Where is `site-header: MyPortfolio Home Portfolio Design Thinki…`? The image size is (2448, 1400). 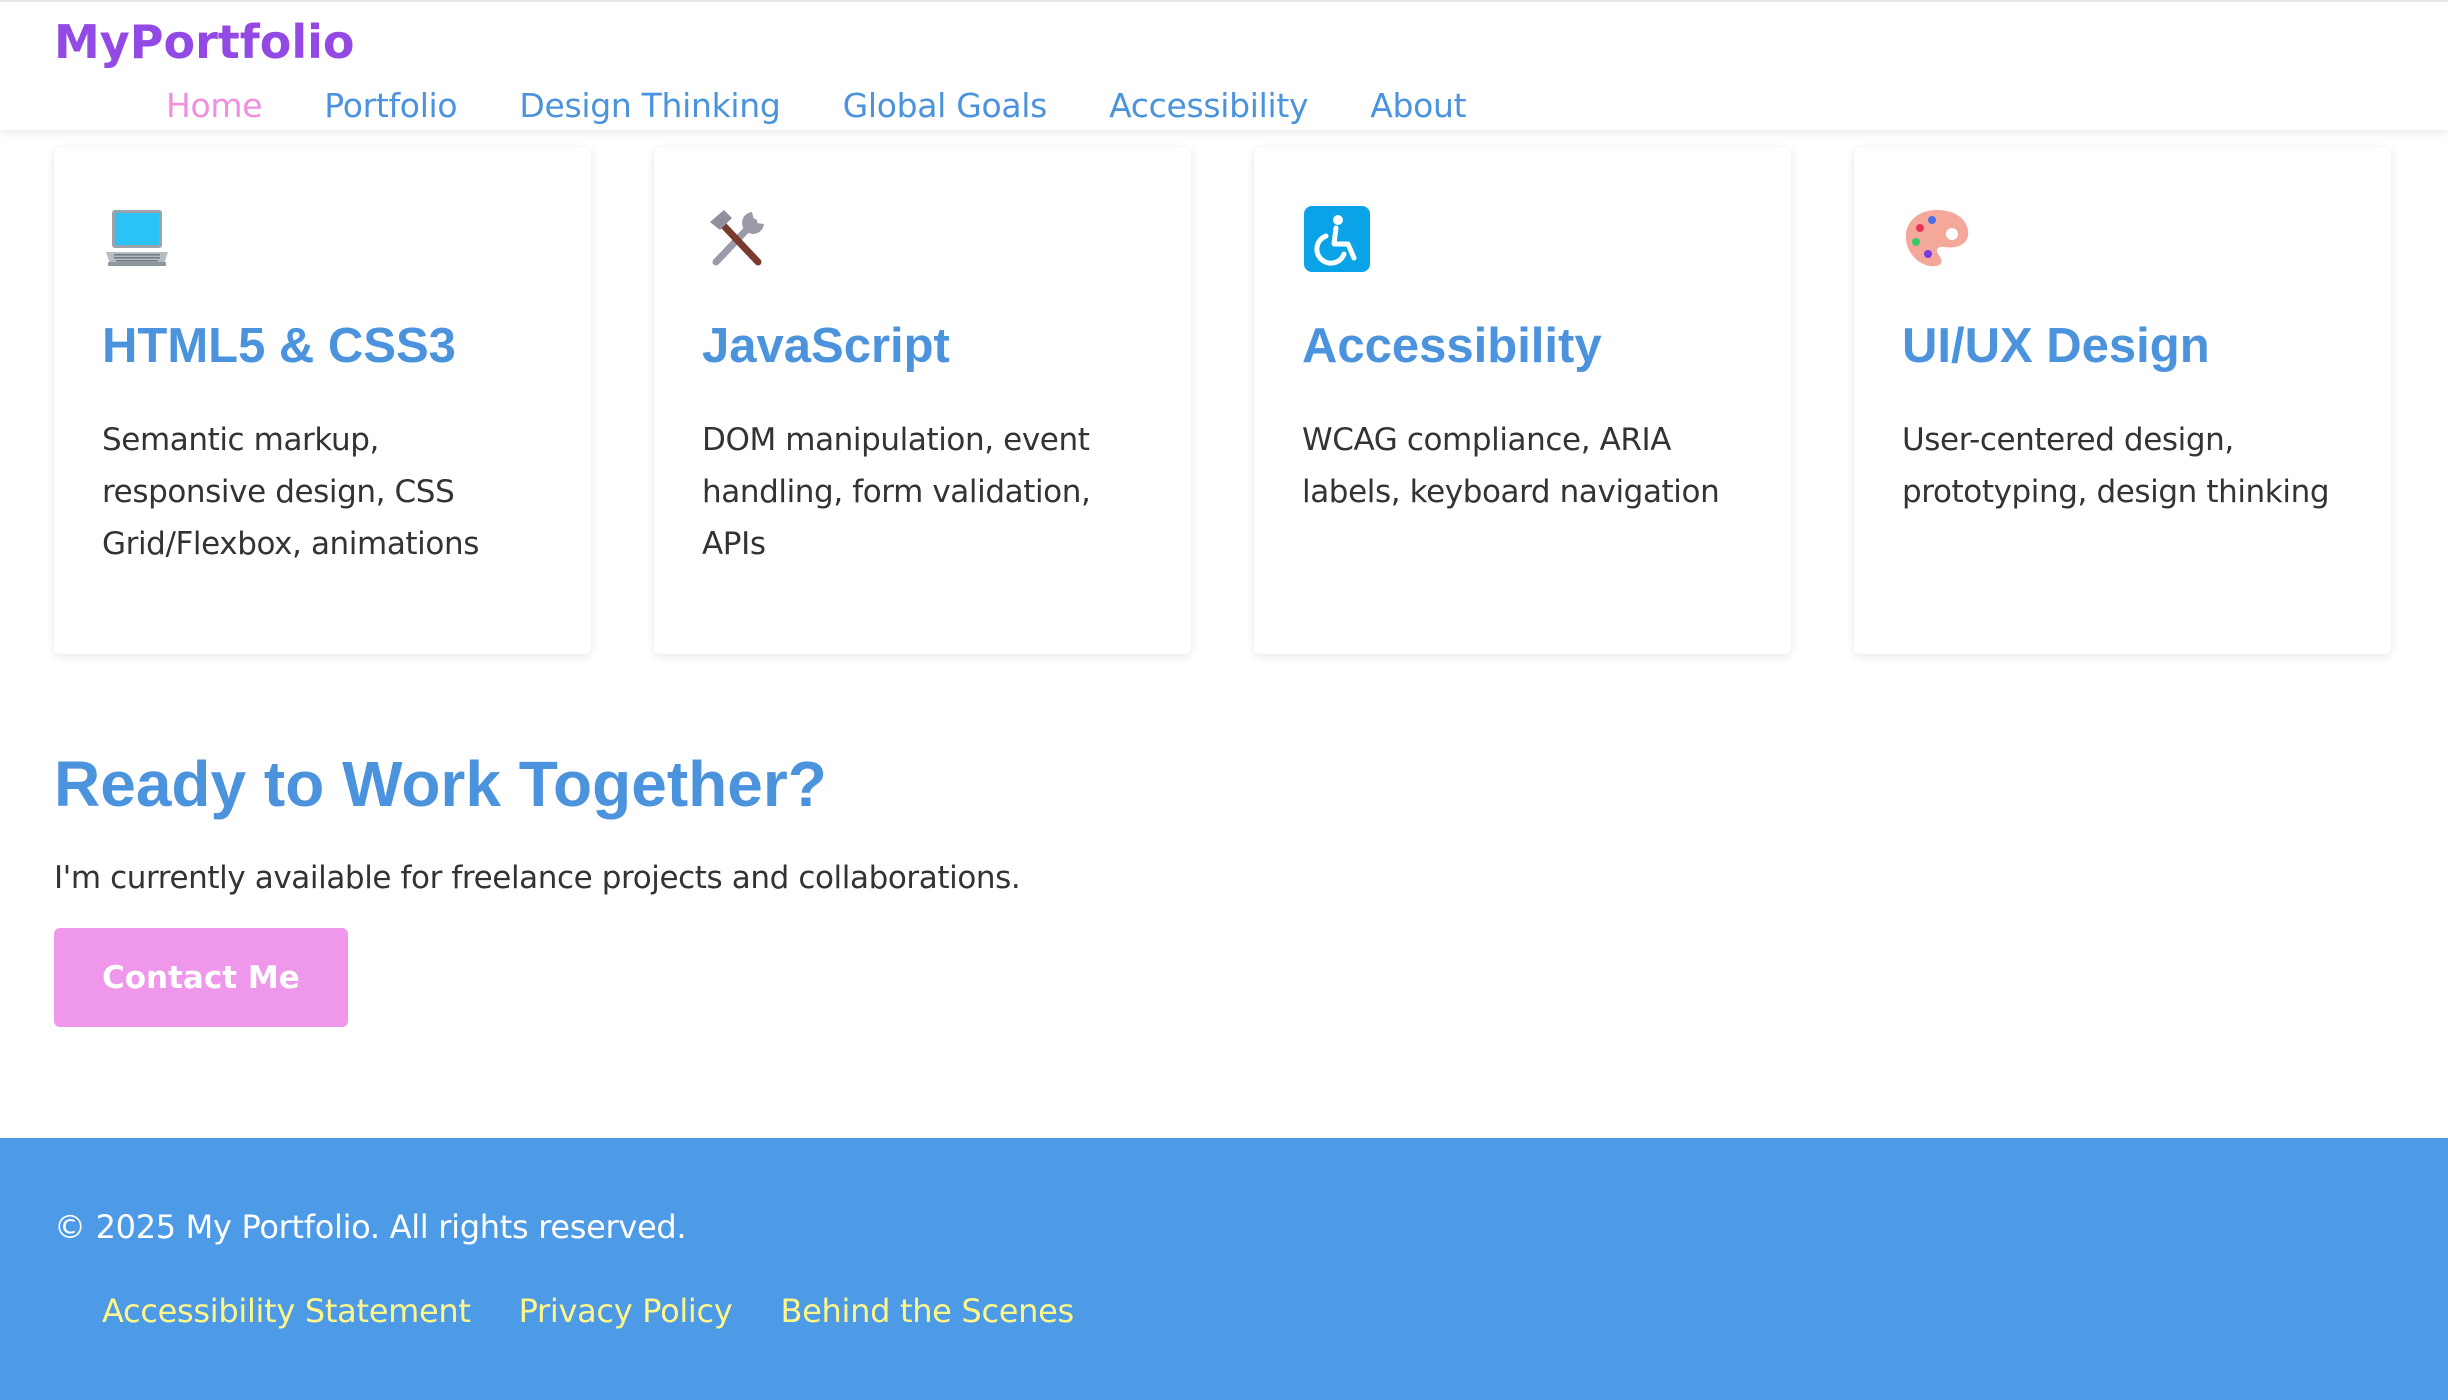 site-header: MyPortfolio Home Portfolio Design Thinki… is located at coordinates (1224, 65).